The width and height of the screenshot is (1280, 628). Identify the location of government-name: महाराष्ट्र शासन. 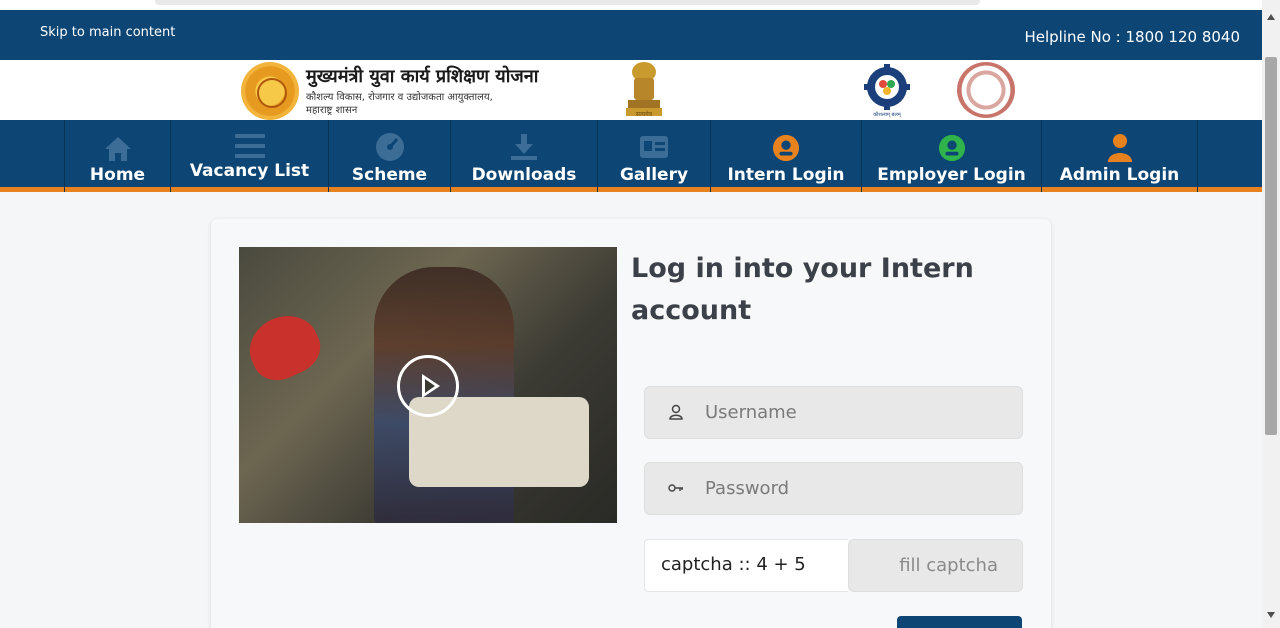
(332, 110).